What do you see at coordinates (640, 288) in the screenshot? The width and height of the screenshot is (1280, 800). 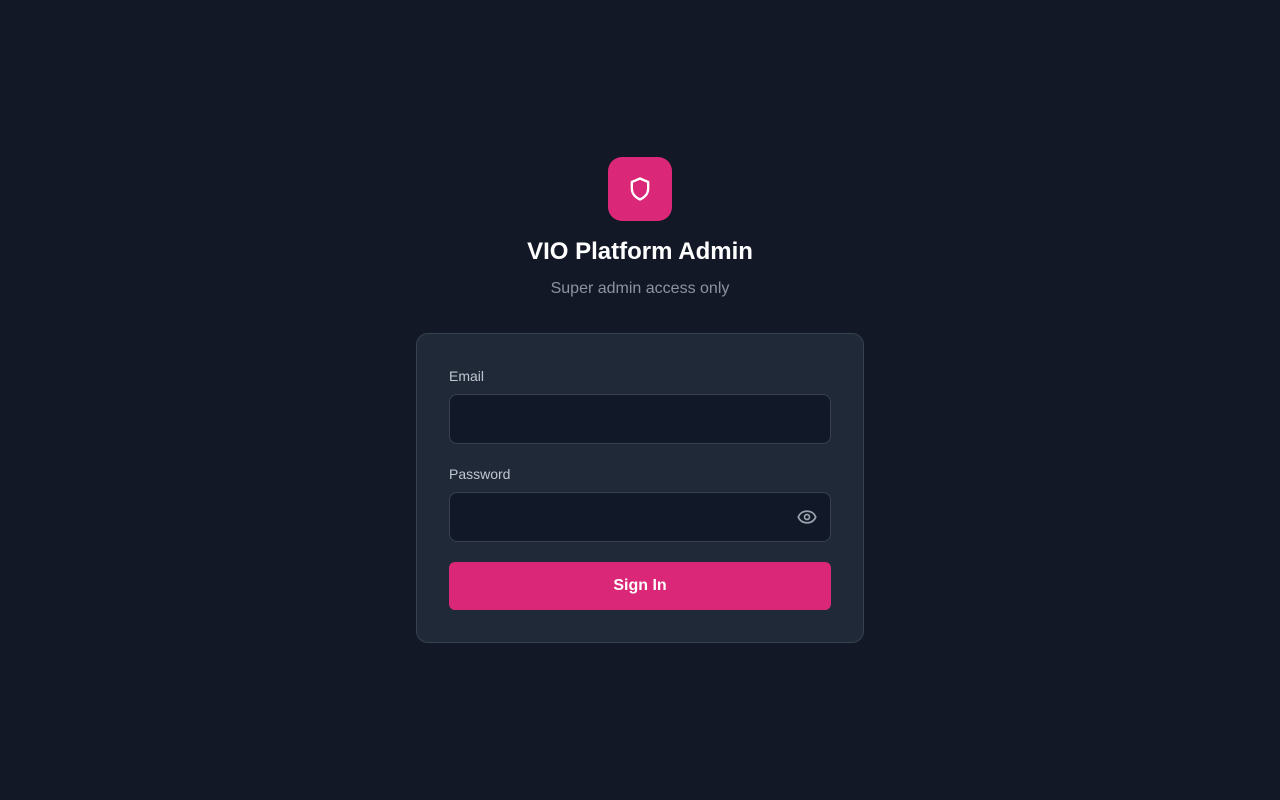 I see `page-subtitle: Super admin access only` at bounding box center [640, 288].